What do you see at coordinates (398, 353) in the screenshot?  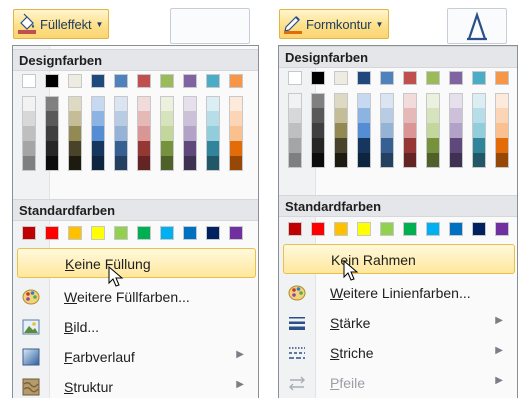 I see `menu-item-dashes: Striche ▶` at bounding box center [398, 353].